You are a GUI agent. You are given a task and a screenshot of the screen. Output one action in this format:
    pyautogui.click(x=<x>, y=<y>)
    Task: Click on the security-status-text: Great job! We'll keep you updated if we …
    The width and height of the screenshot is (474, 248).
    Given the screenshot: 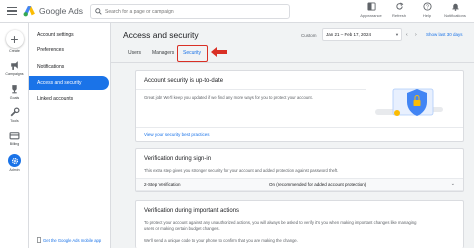 What is the action you would take?
    pyautogui.click(x=228, y=97)
    